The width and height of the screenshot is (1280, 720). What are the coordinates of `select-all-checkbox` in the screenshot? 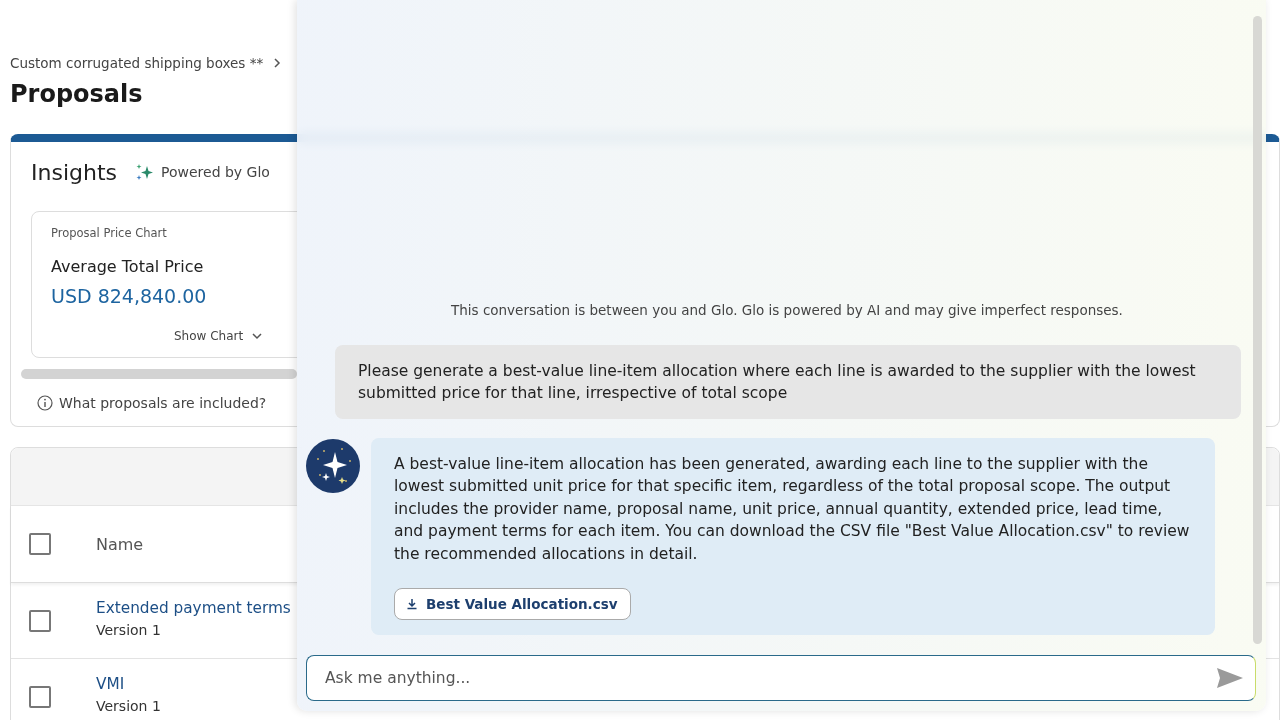 It's located at (40, 544).